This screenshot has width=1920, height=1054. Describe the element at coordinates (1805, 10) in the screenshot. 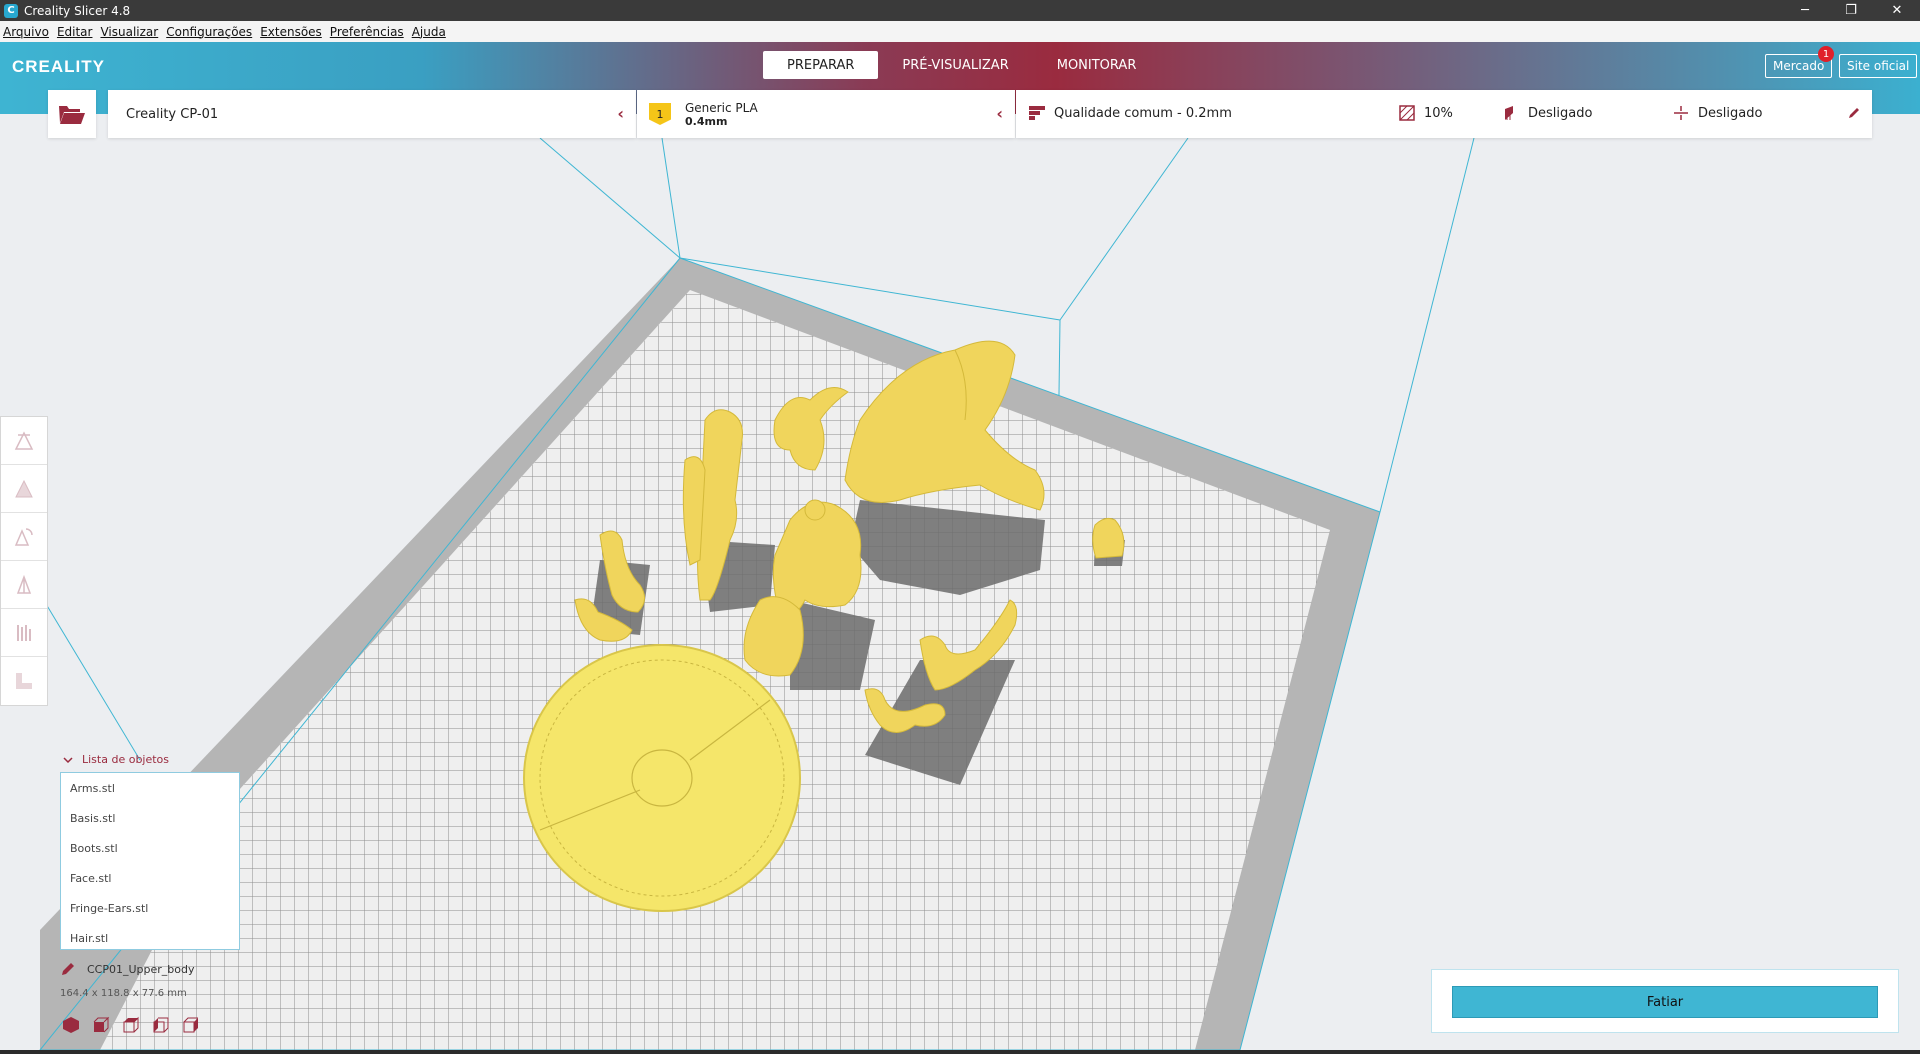

I see `minimize-button: ─` at that location.